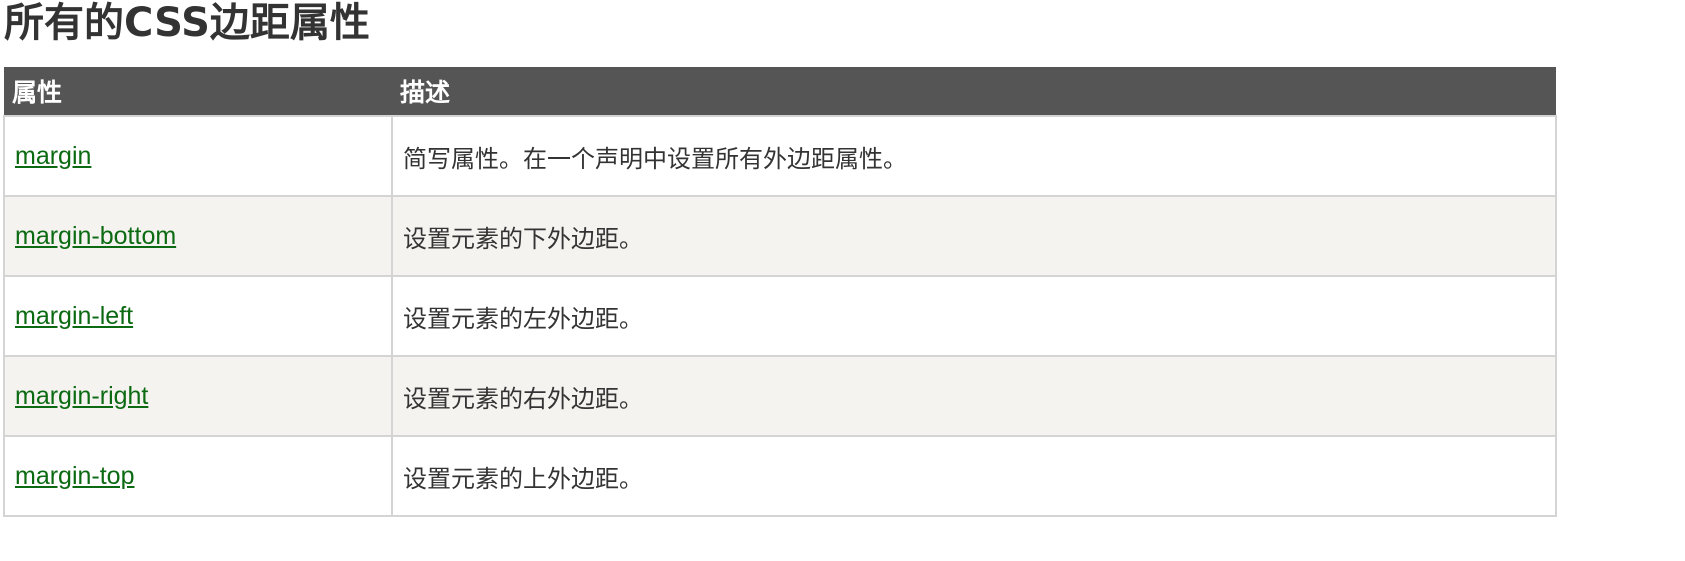 The image size is (1685, 561). I want to click on table-row: margin-left 设置元素的左外边距。, so click(780, 316).